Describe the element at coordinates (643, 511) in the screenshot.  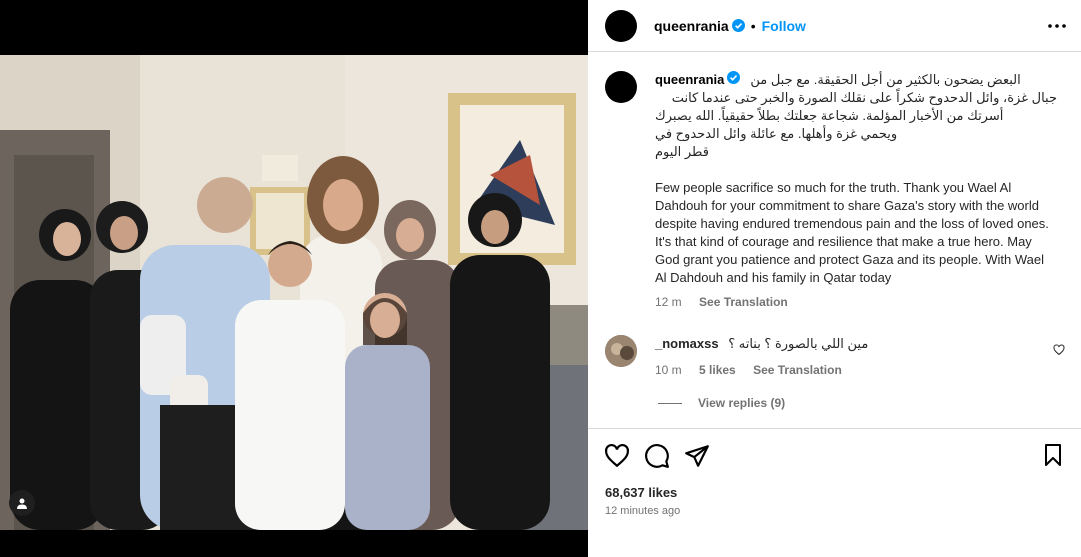
I see `post-timestamp: 12 minutes ago` at that location.